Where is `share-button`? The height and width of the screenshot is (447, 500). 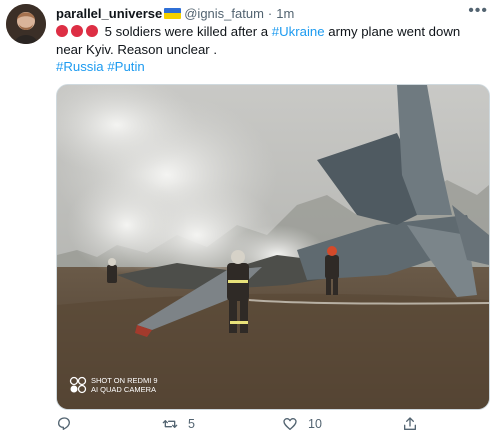
share-button is located at coordinates (410, 424).